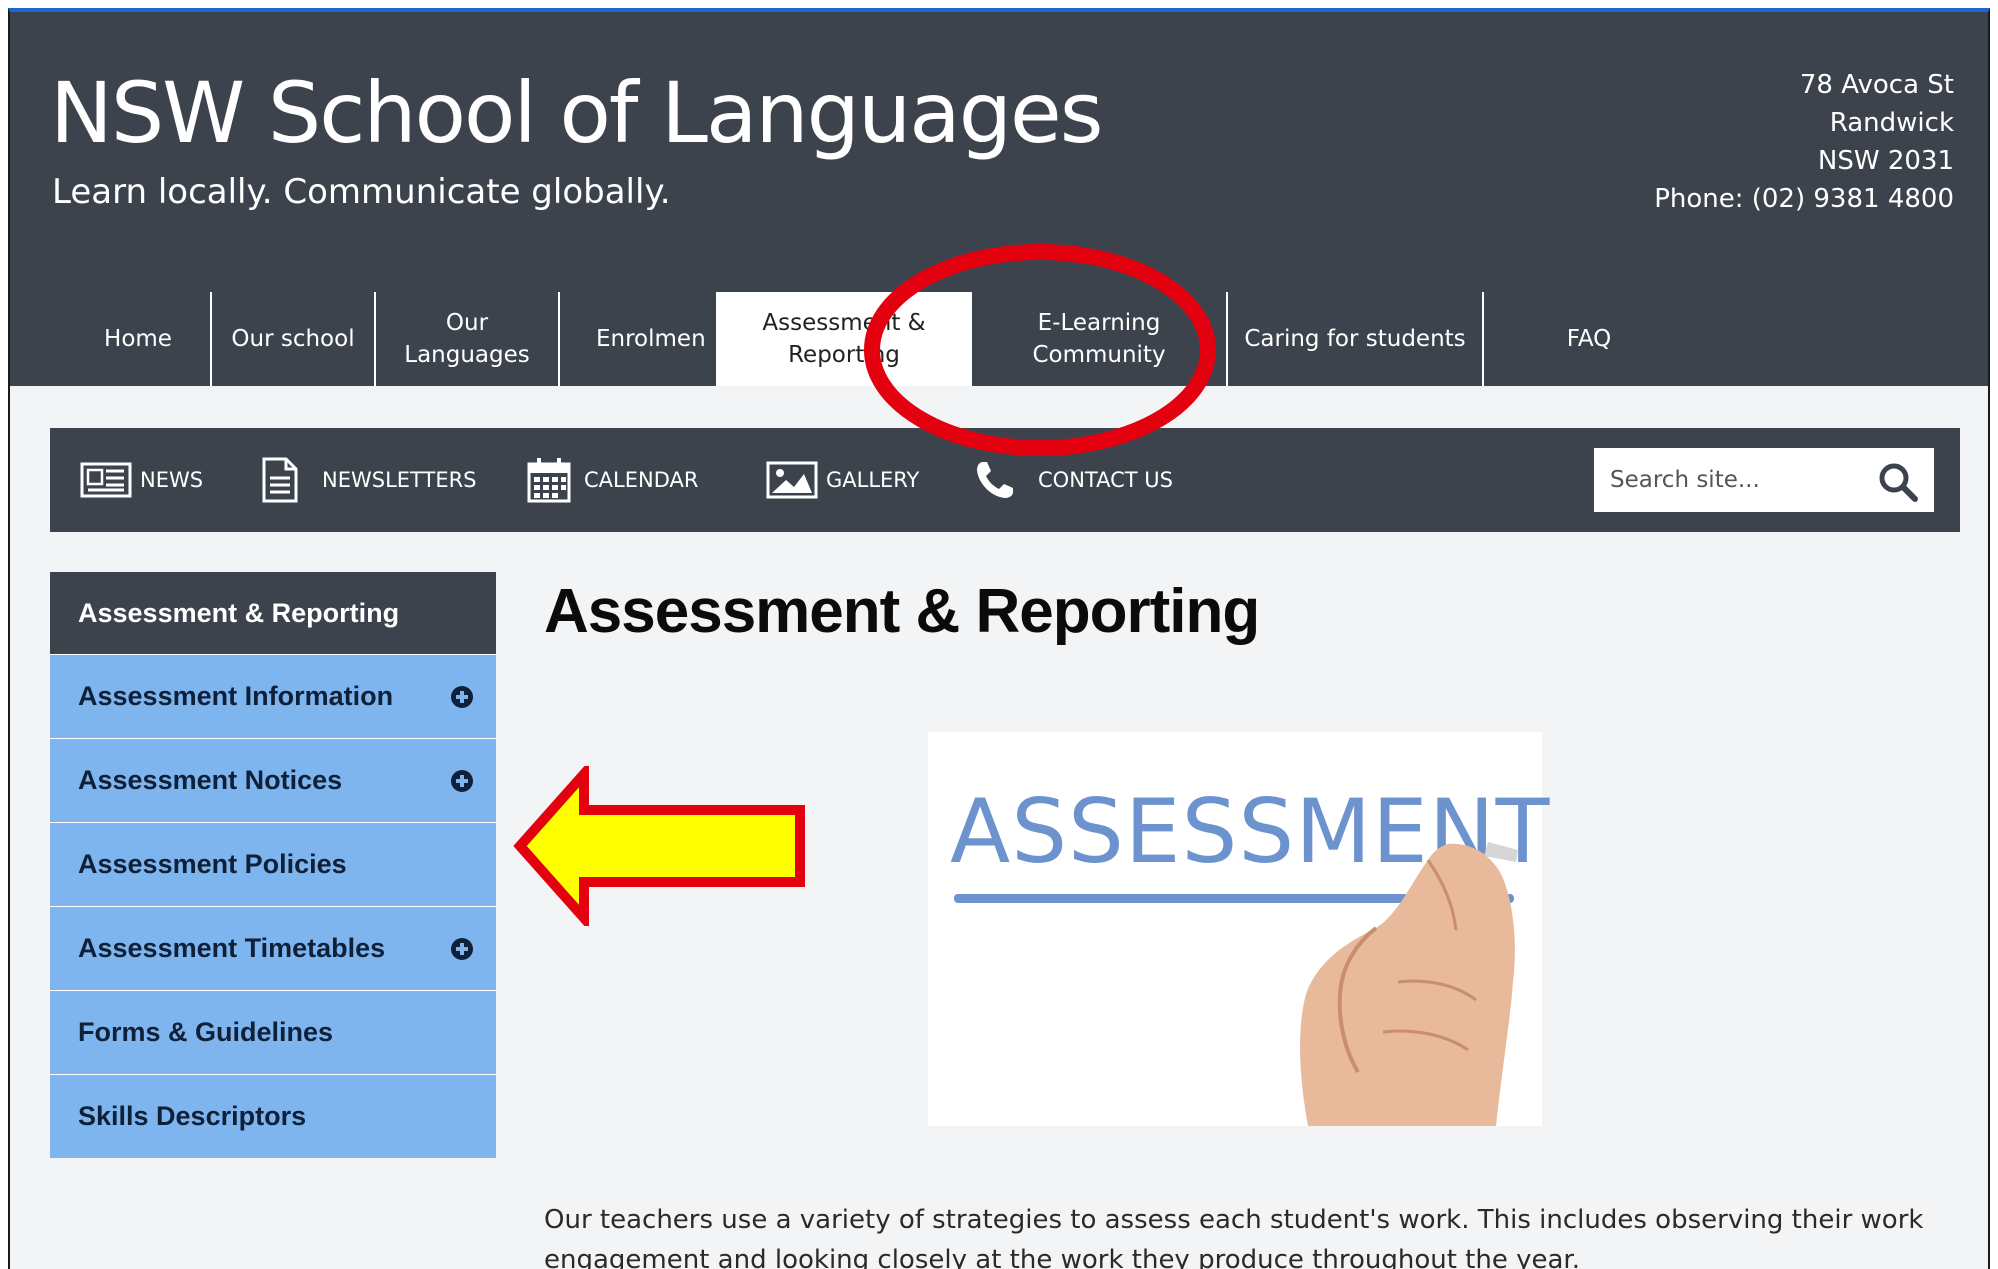  I want to click on sidebar-item-label: Assessment Information, so click(236, 696).